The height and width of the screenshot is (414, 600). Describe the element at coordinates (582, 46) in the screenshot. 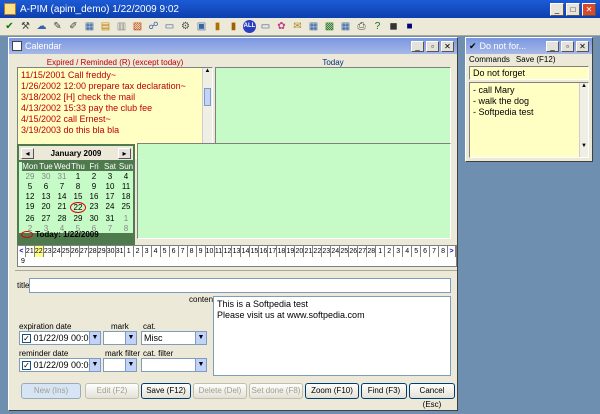

I see `note-close-button: ✕` at that location.